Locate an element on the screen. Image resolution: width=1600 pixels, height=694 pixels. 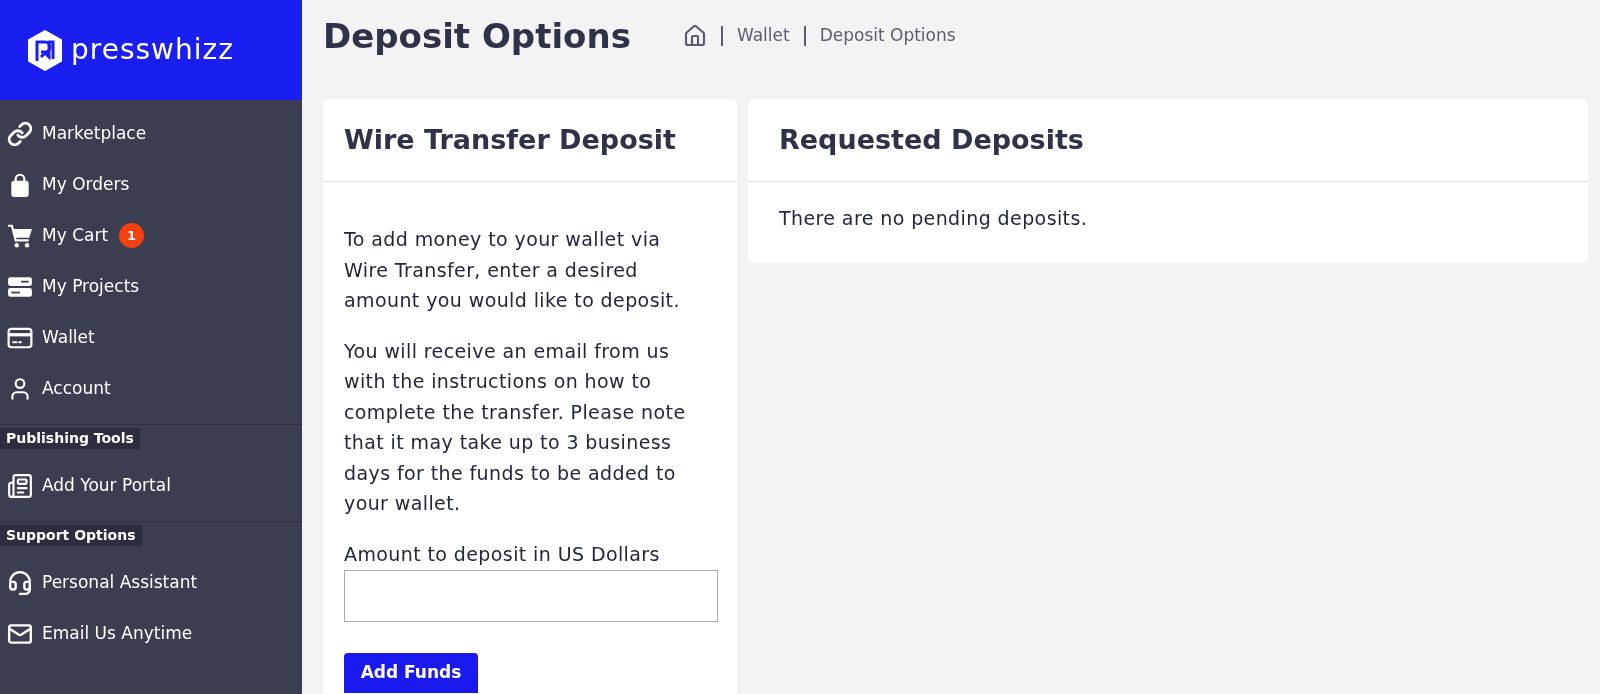
instructions-text: You will receive an email from us with the instructions on how to complete the transfer. Please note that it may take up to 3 business days for the funds to be added to your wallet. is located at coordinates (515, 427).